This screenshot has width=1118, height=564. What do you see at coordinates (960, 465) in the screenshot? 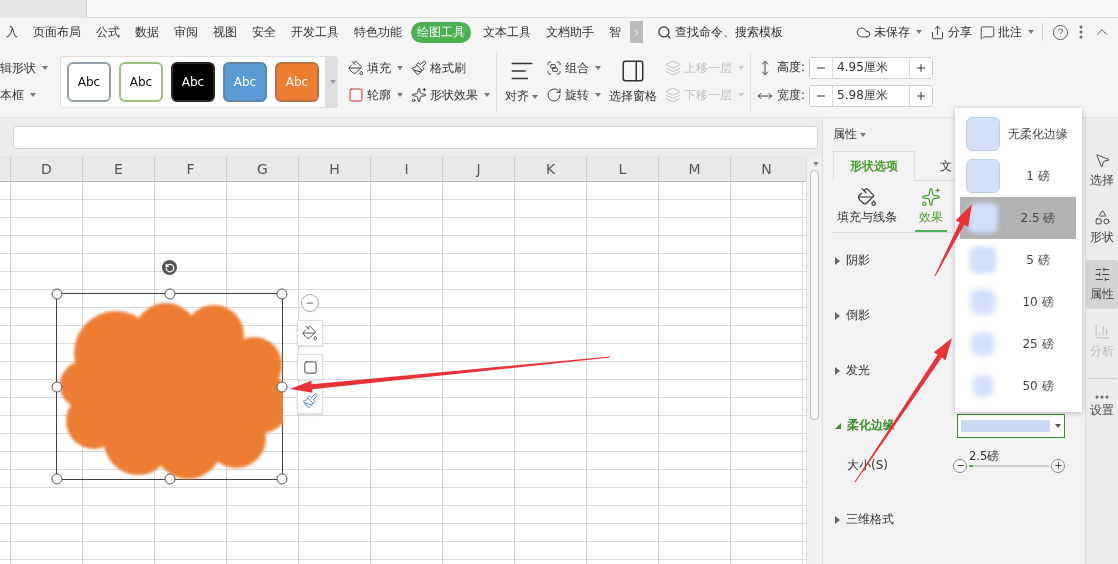
I see `minus-button` at bounding box center [960, 465].